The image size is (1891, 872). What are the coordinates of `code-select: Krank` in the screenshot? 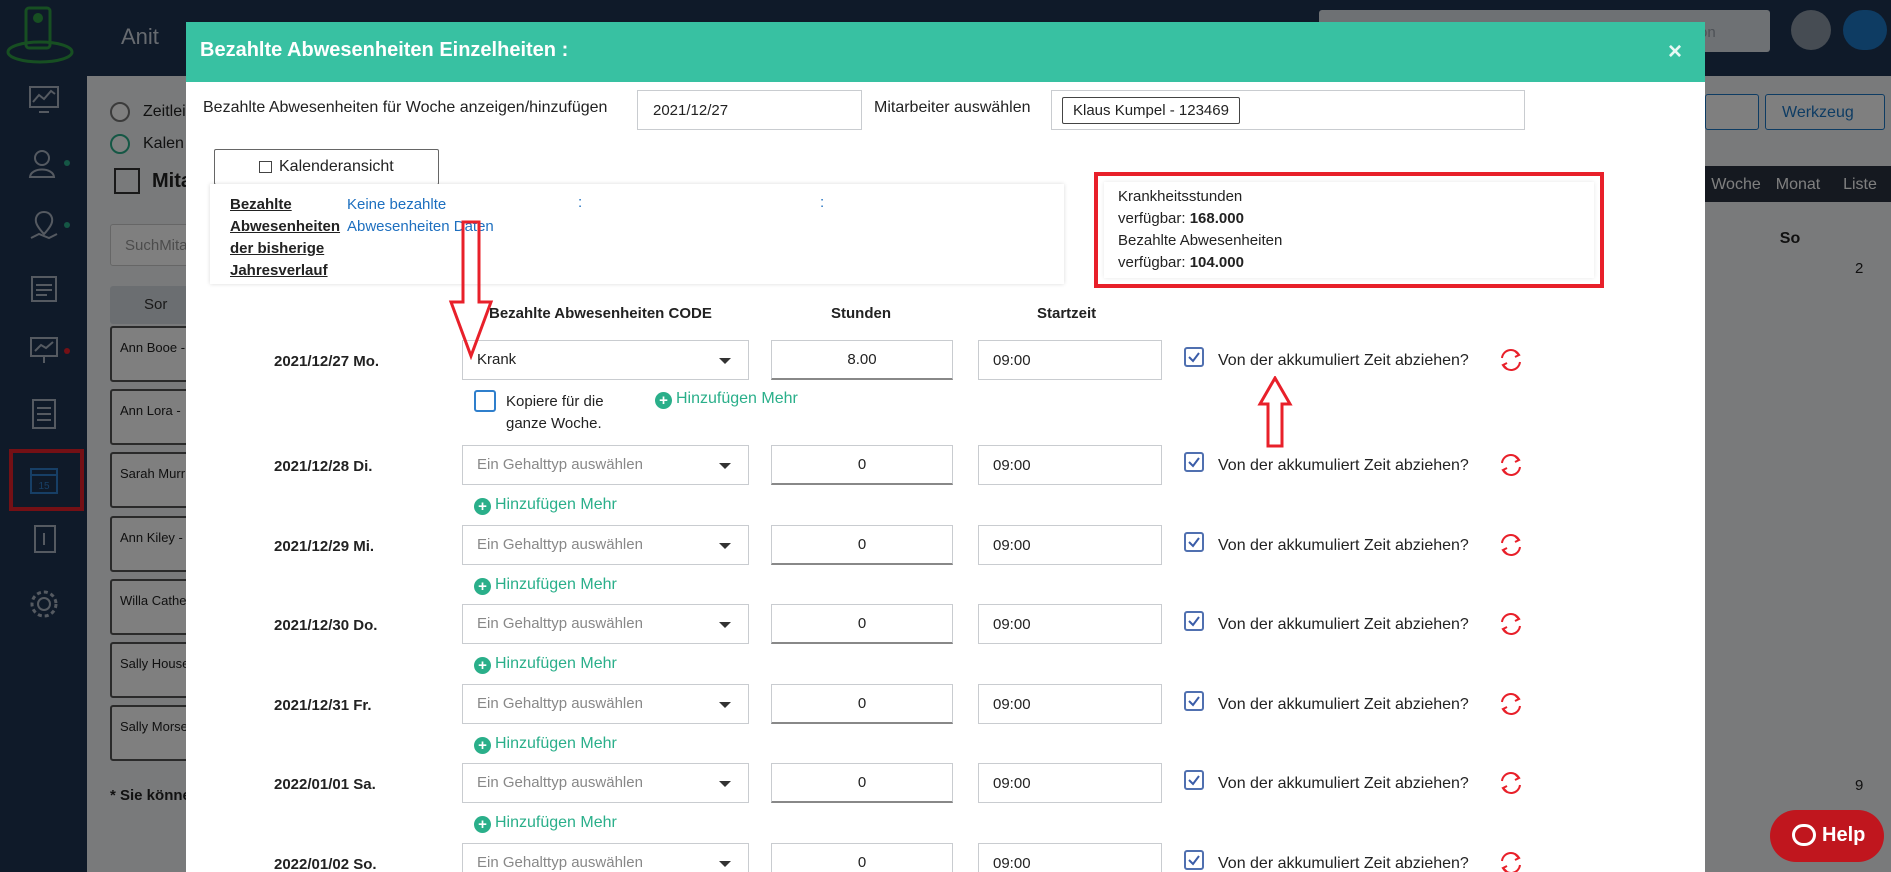 It's located at (605, 360).